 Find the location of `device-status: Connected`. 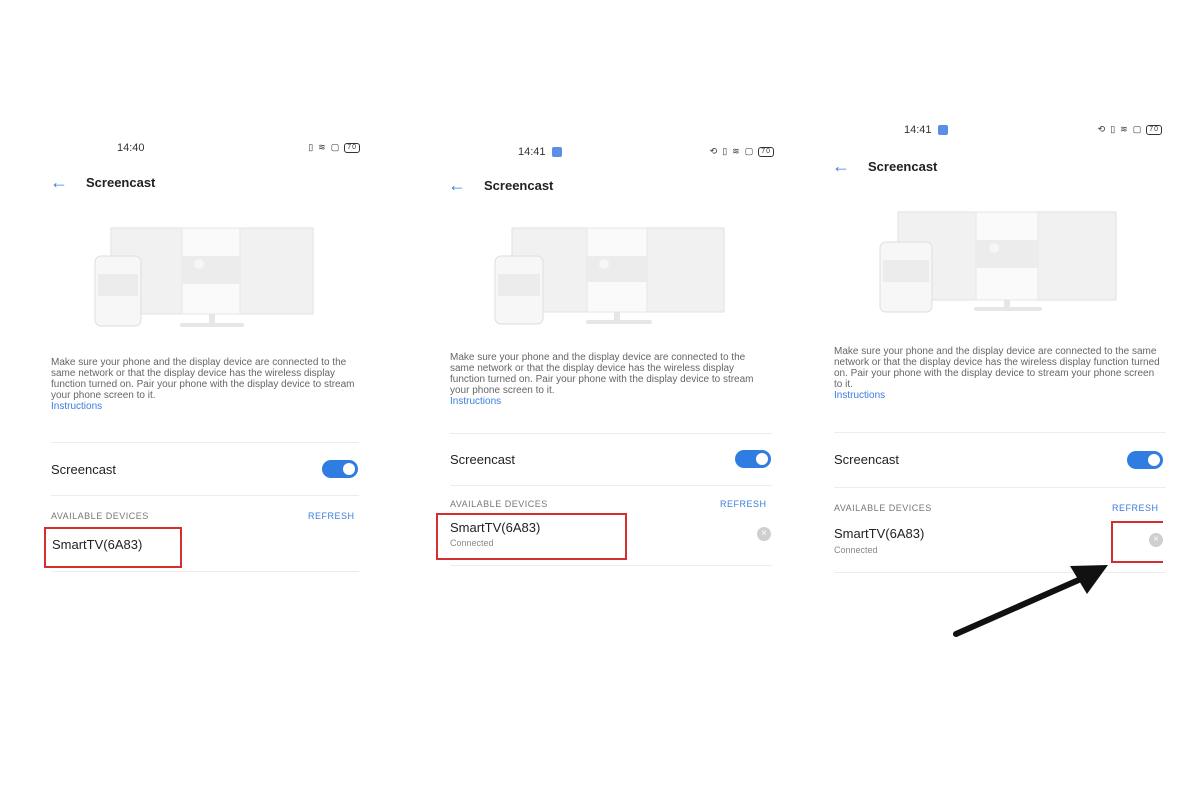

device-status: Connected is located at coordinates (856, 550).